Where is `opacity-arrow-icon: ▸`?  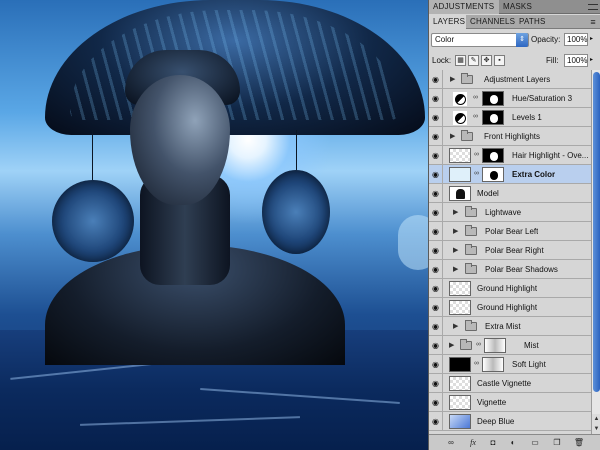 opacity-arrow-icon: ▸ is located at coordinates (593, 39).